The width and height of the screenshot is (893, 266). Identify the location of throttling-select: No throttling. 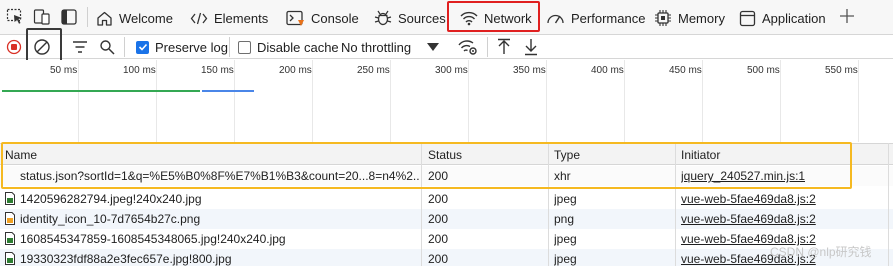
(390, 47).